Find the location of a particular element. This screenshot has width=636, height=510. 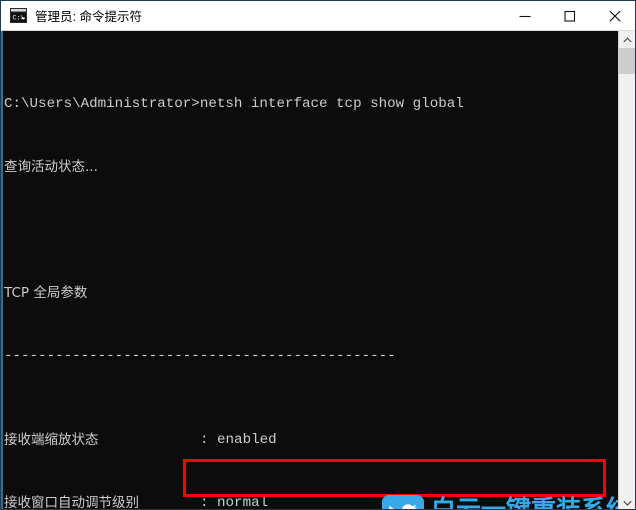

param-key: 接收窗口自动调节级别 is located at coordinates (71, 502).